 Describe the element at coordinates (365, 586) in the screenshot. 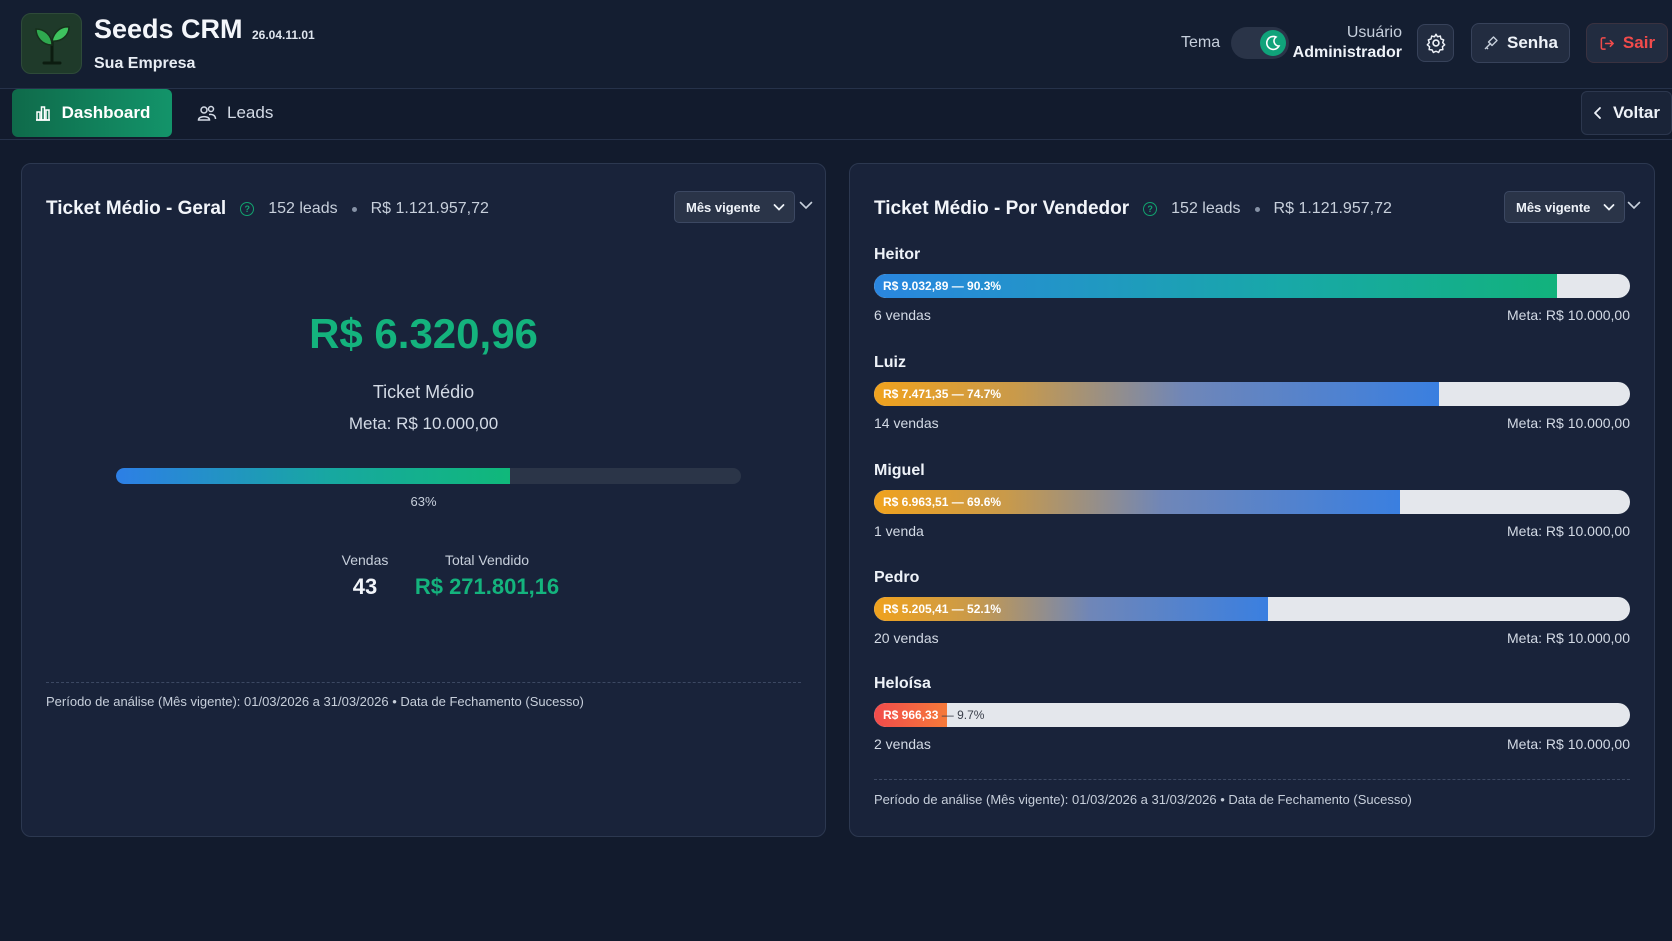

I see `sales-count-value: 43` at that location.